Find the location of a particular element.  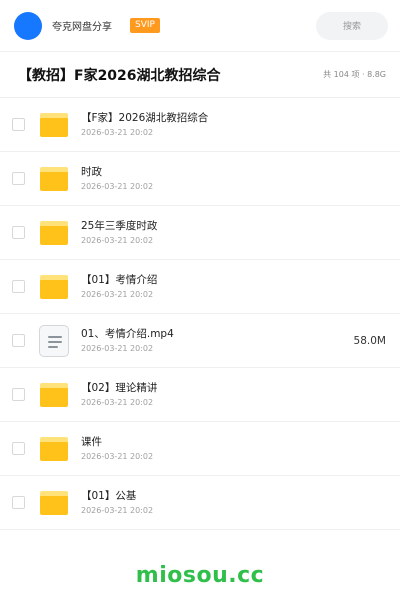

file-info: 【01】公基 2026-03-21 20:02 is located at coordinates (117, 502).